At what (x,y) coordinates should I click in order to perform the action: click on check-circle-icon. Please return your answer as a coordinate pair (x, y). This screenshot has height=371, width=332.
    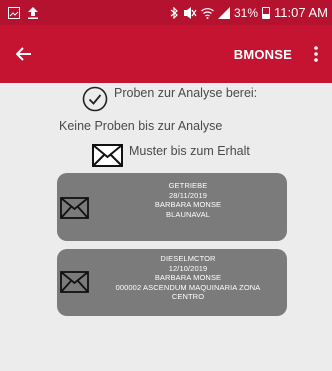
    Looking at the image, I should click on (95, 99).